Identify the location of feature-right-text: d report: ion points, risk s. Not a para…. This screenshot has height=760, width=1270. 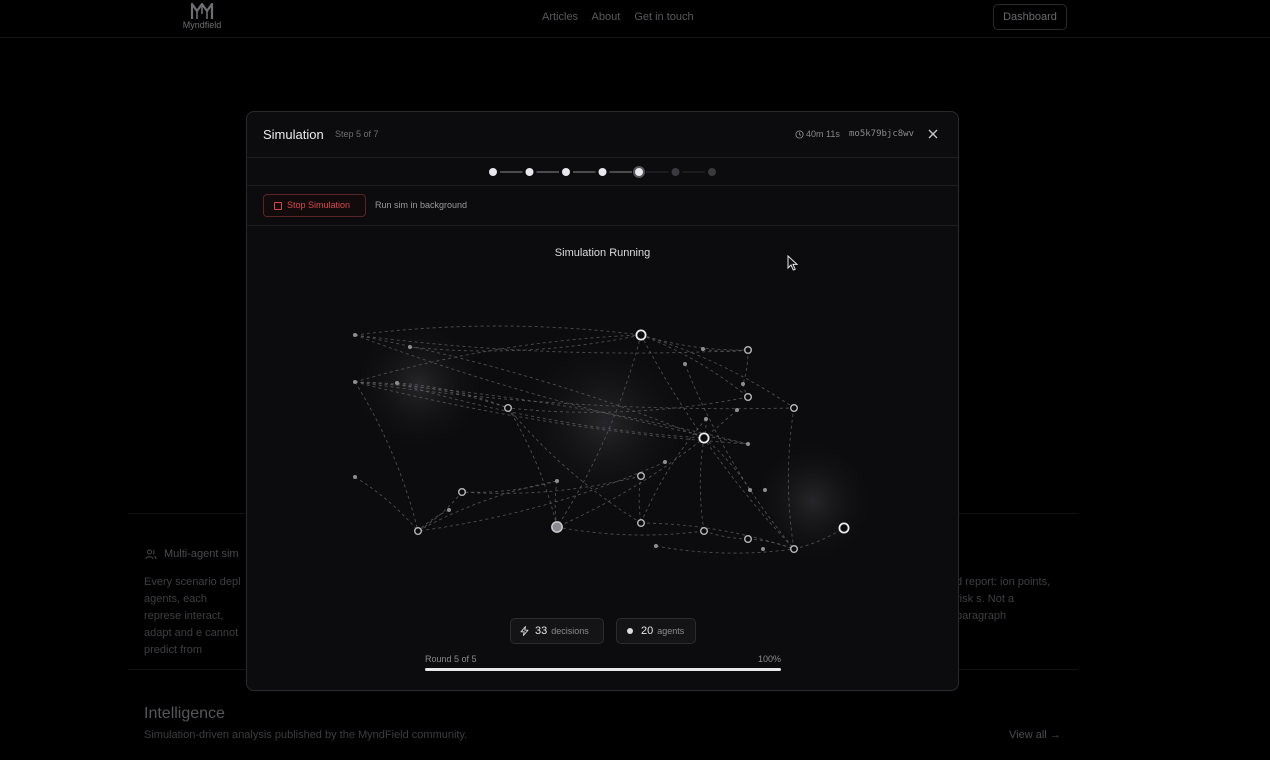
(1003, 599).